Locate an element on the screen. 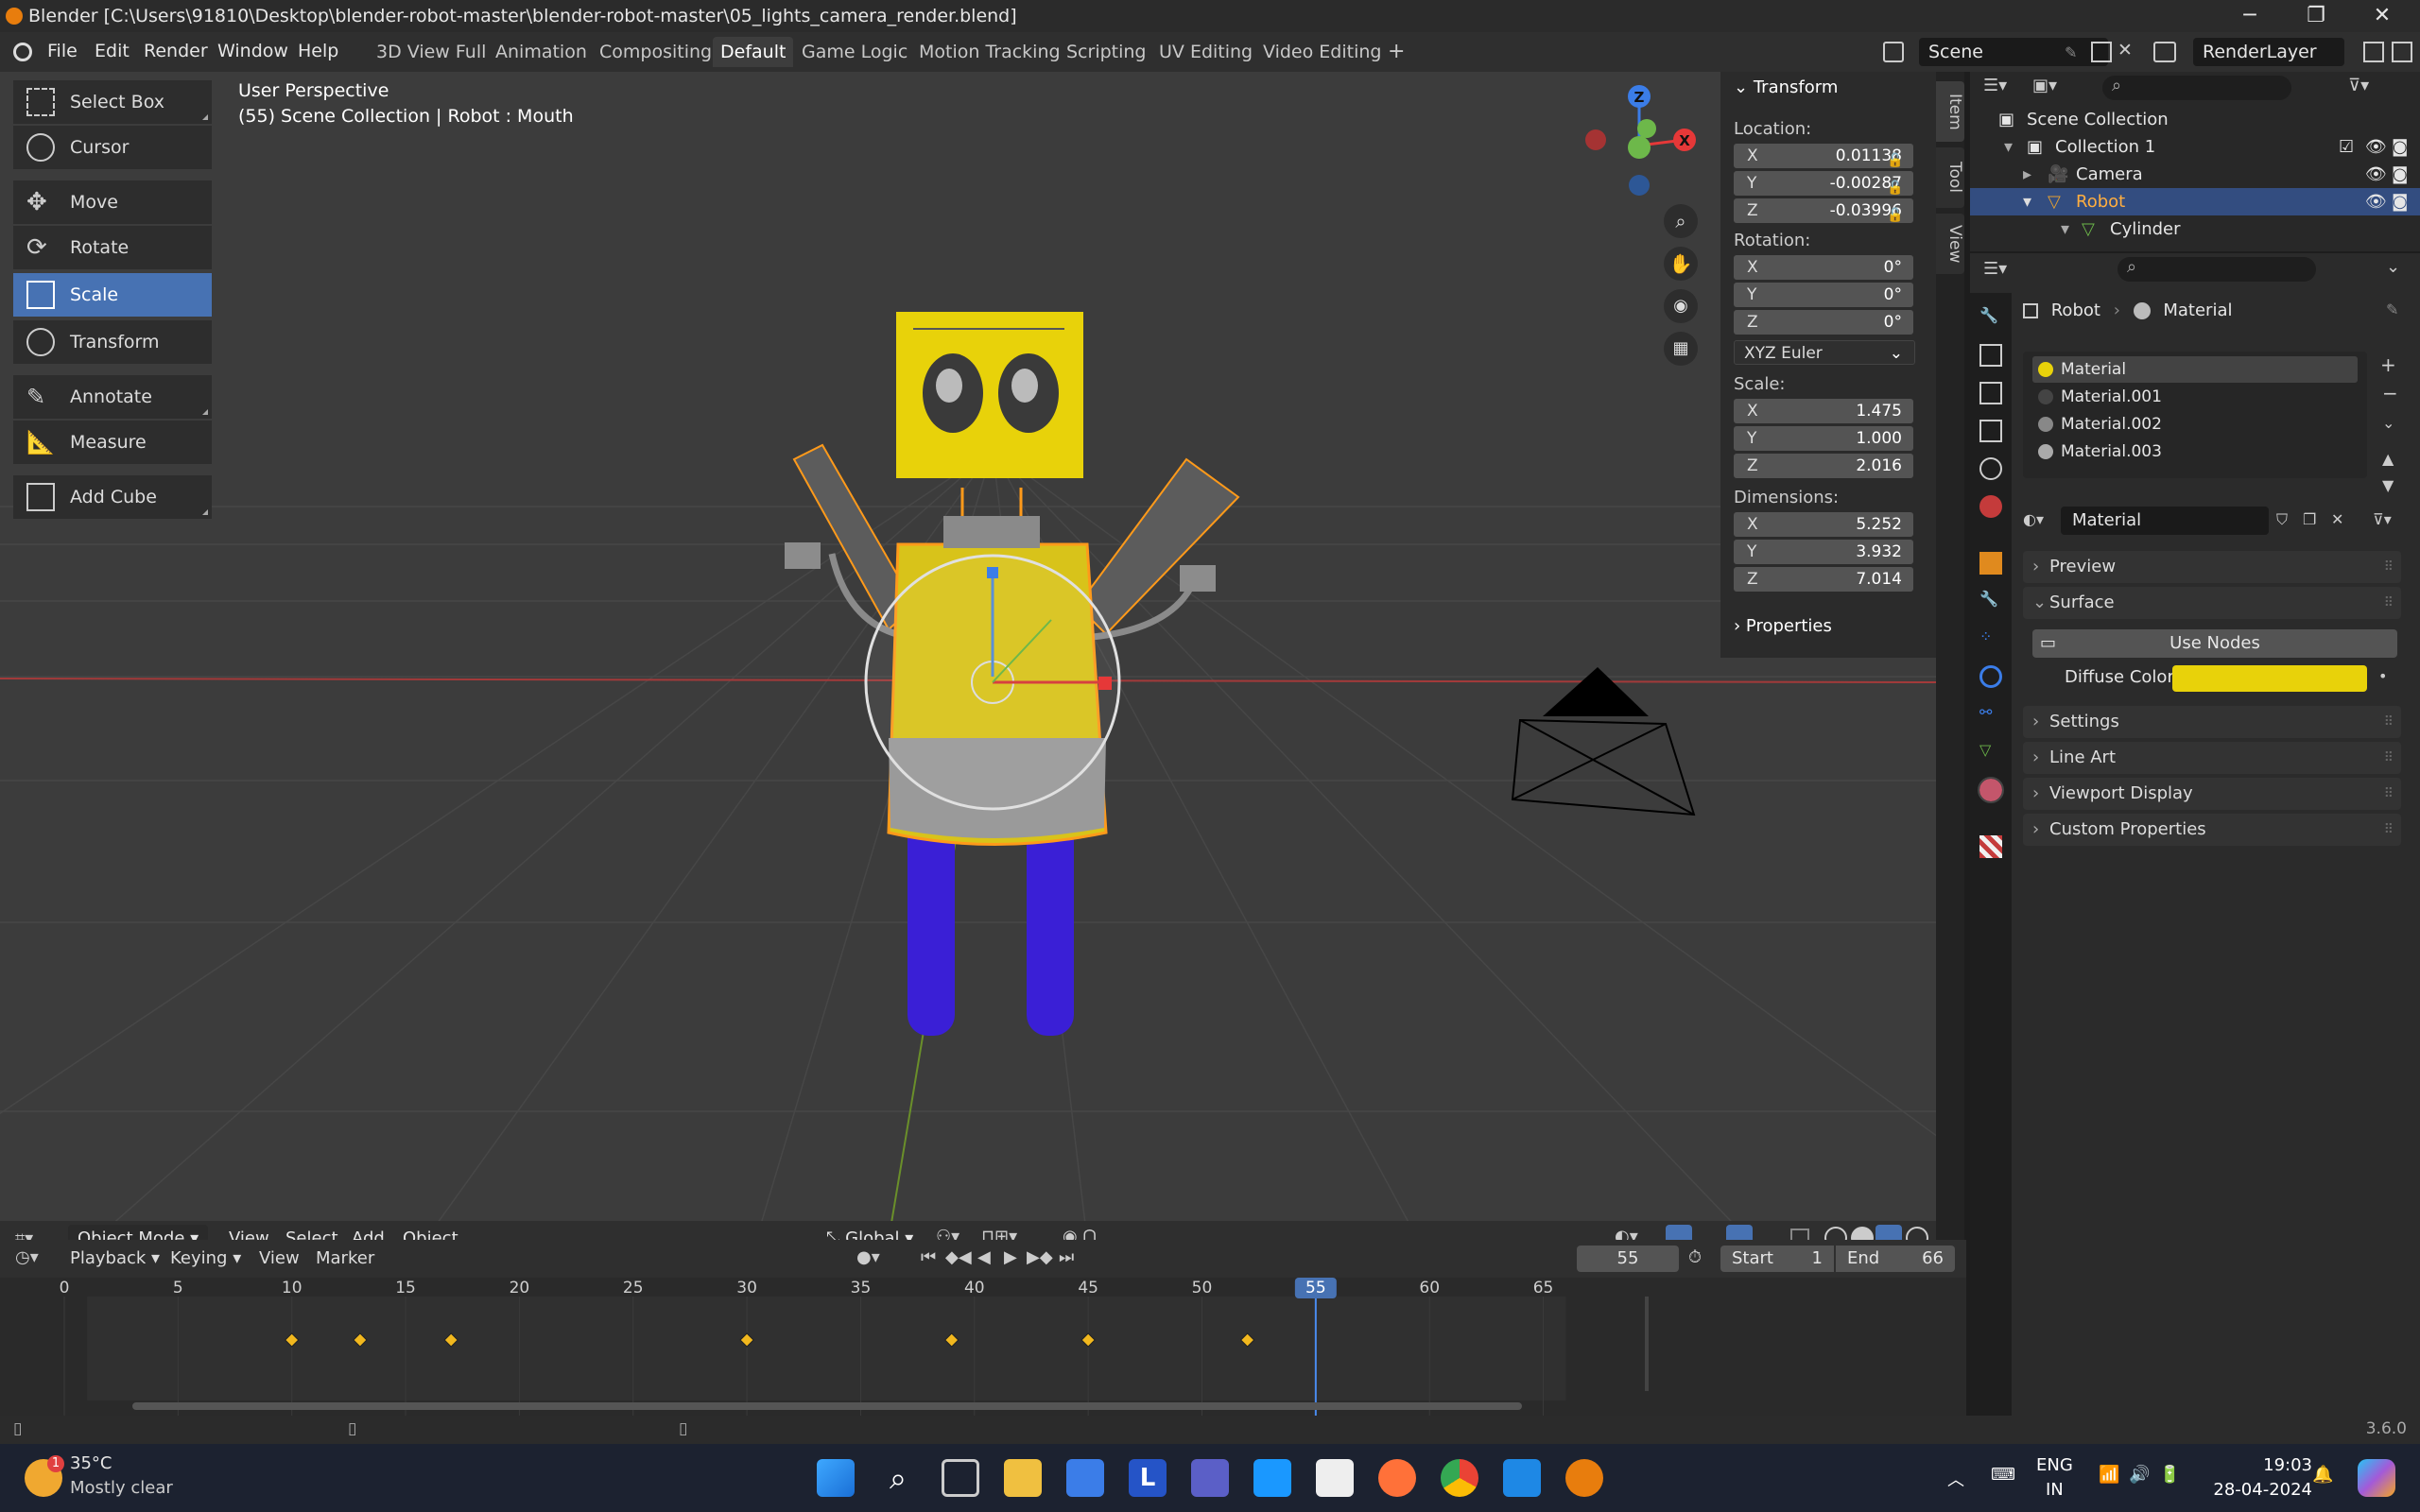 The image size is (2420, 1512). file-explorer-icon is located at coordinates (1023, 1478).